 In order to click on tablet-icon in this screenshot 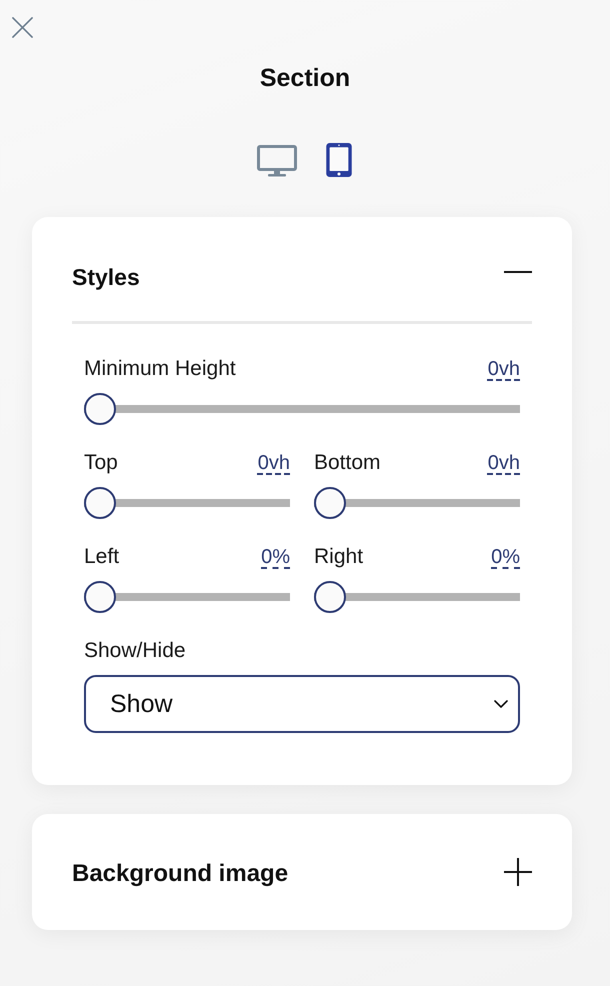, I will do `click(339, 160)`.